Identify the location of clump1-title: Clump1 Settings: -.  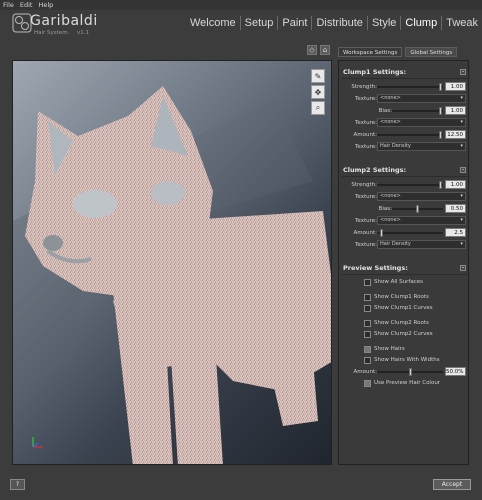
(404, 72).